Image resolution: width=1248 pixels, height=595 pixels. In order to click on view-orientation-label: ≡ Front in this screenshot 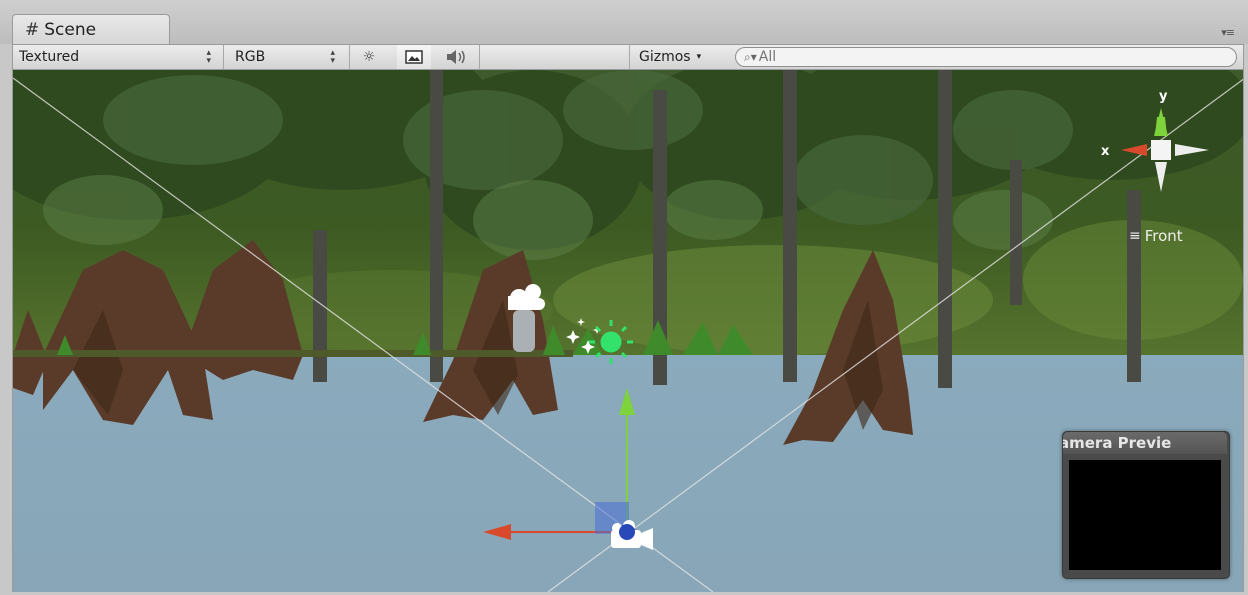, I will do `click(1156, 236)`.